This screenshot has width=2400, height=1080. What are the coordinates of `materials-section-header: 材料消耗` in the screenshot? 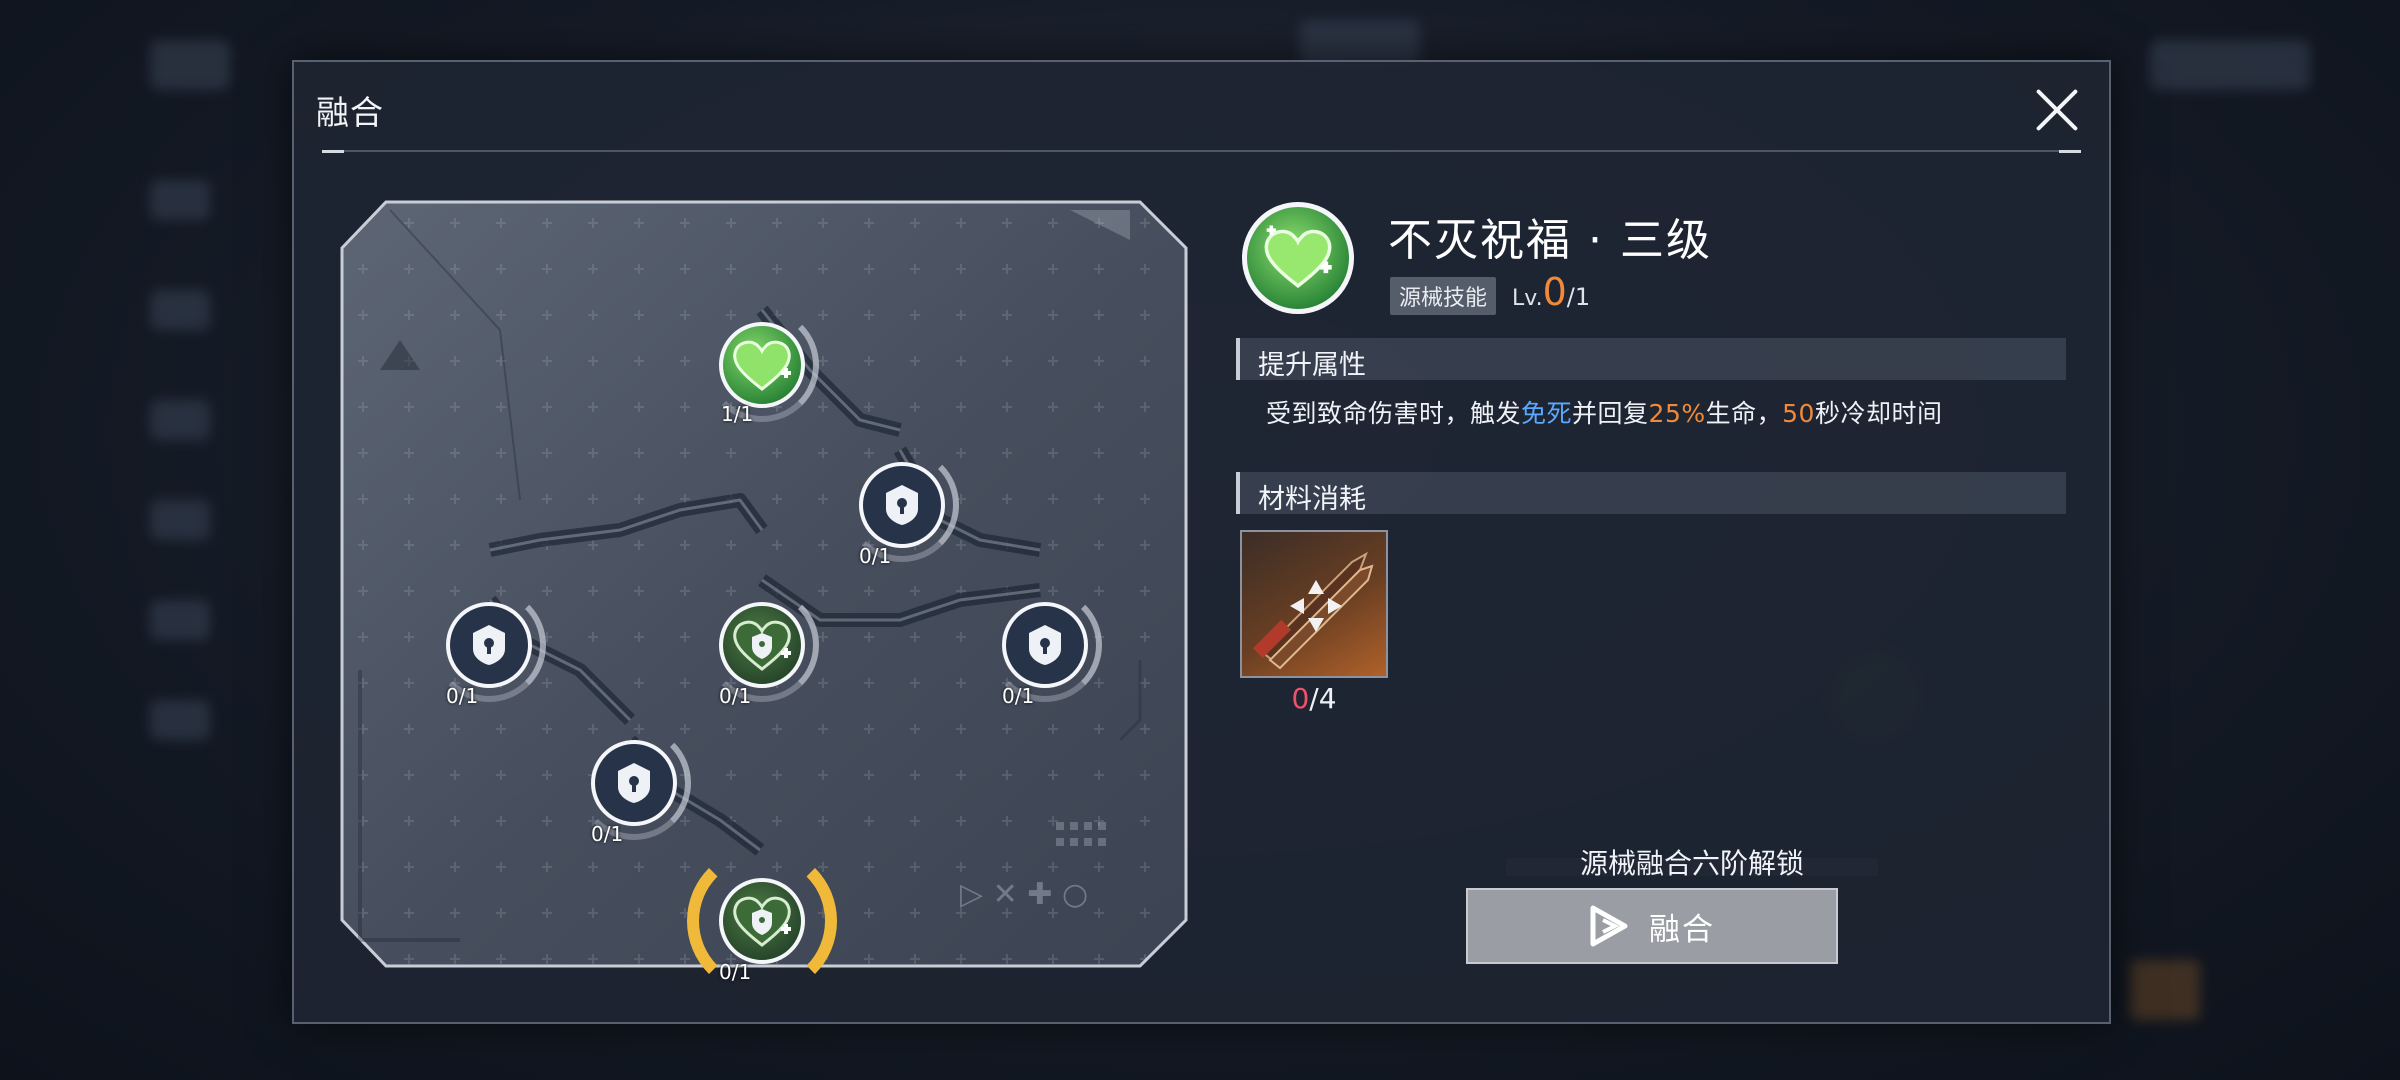 It's located at (1651, 493).